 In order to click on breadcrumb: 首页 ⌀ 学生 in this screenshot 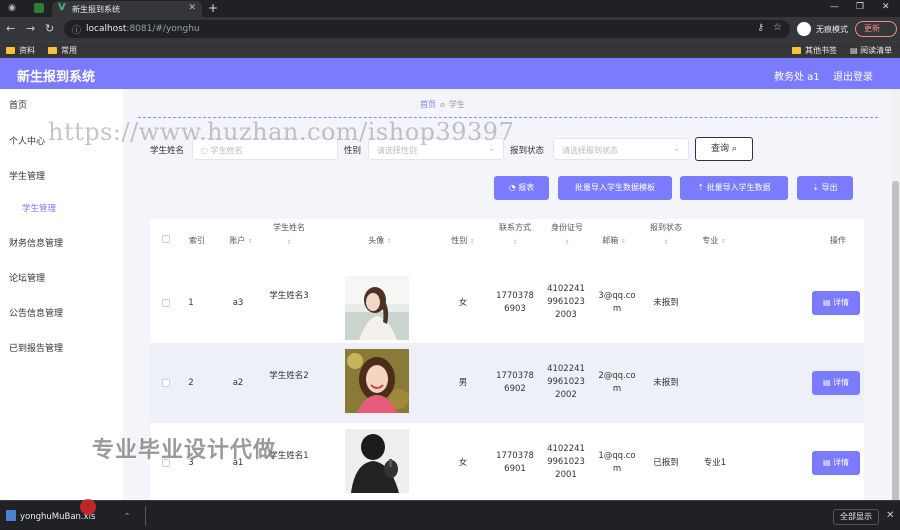, I will do `click(442, 104)`.